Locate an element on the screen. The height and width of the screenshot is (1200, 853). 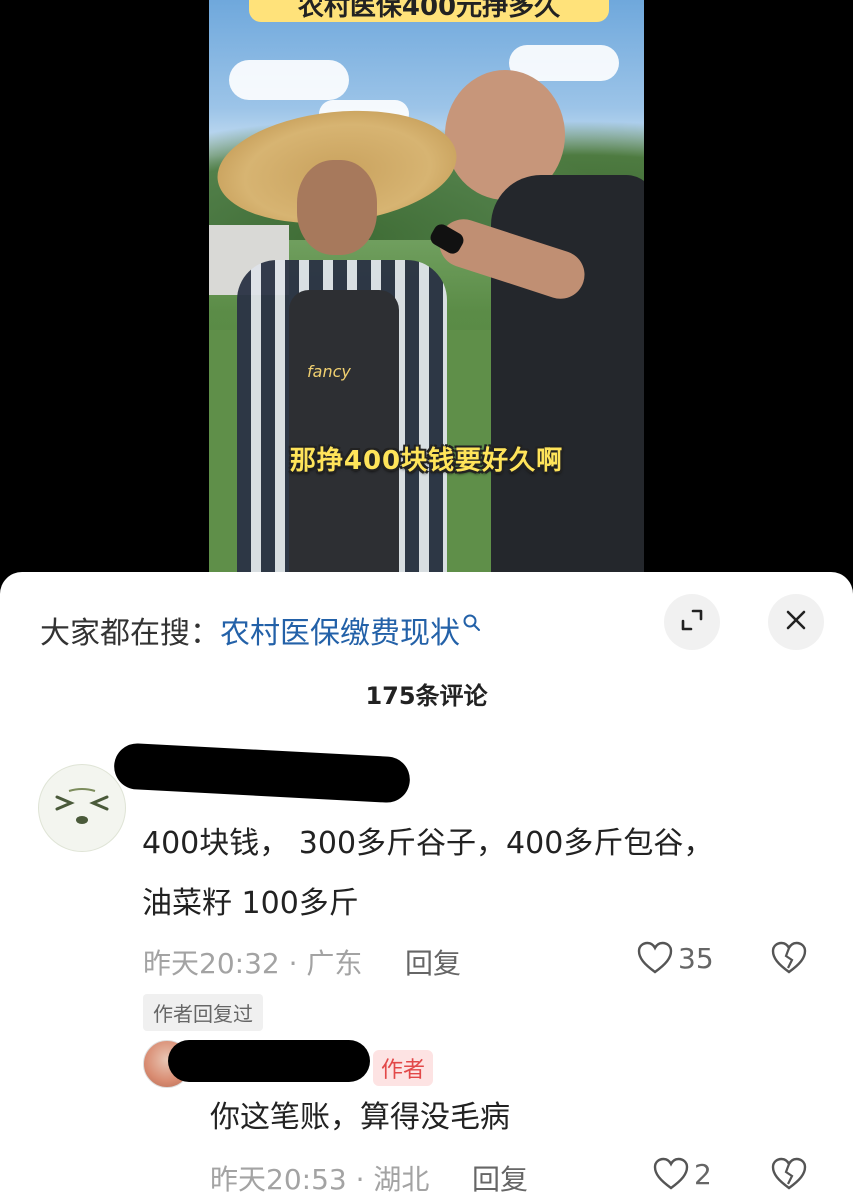
comment-meta: 昨天20:32 · 广东 is located at coordinates (253, 963).